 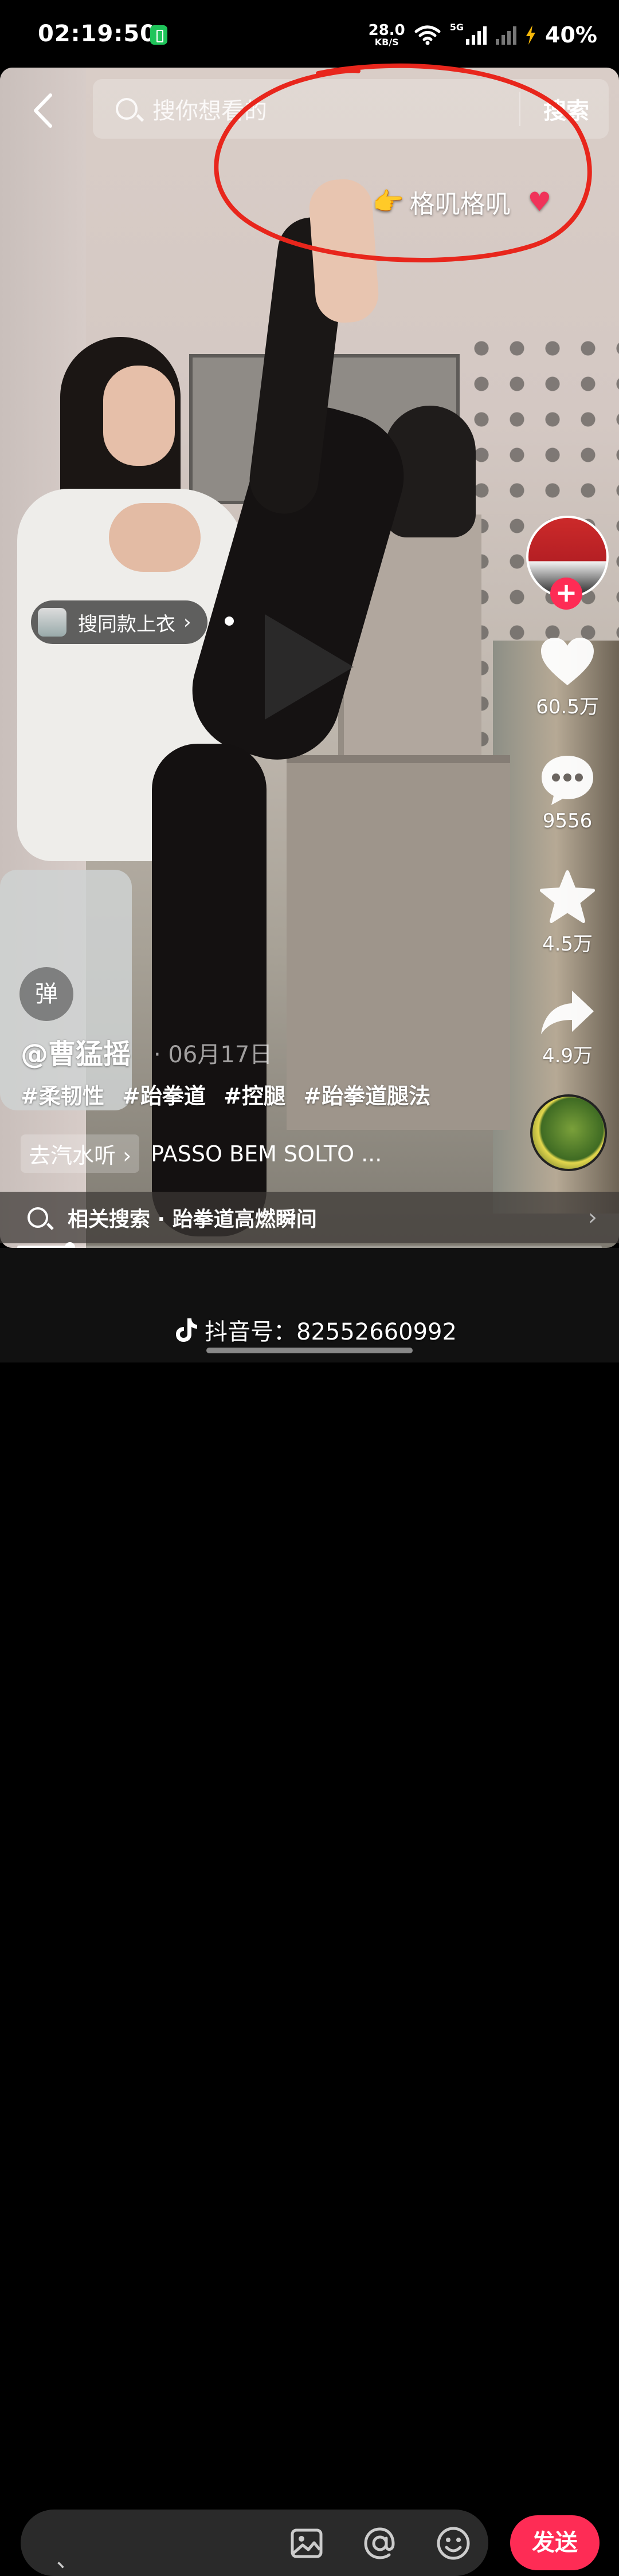 I want to click on hashtag-list: #柔韧性 #跆拳道 #控腿 #跆拳道腿法, so click(x=229, y=1094).